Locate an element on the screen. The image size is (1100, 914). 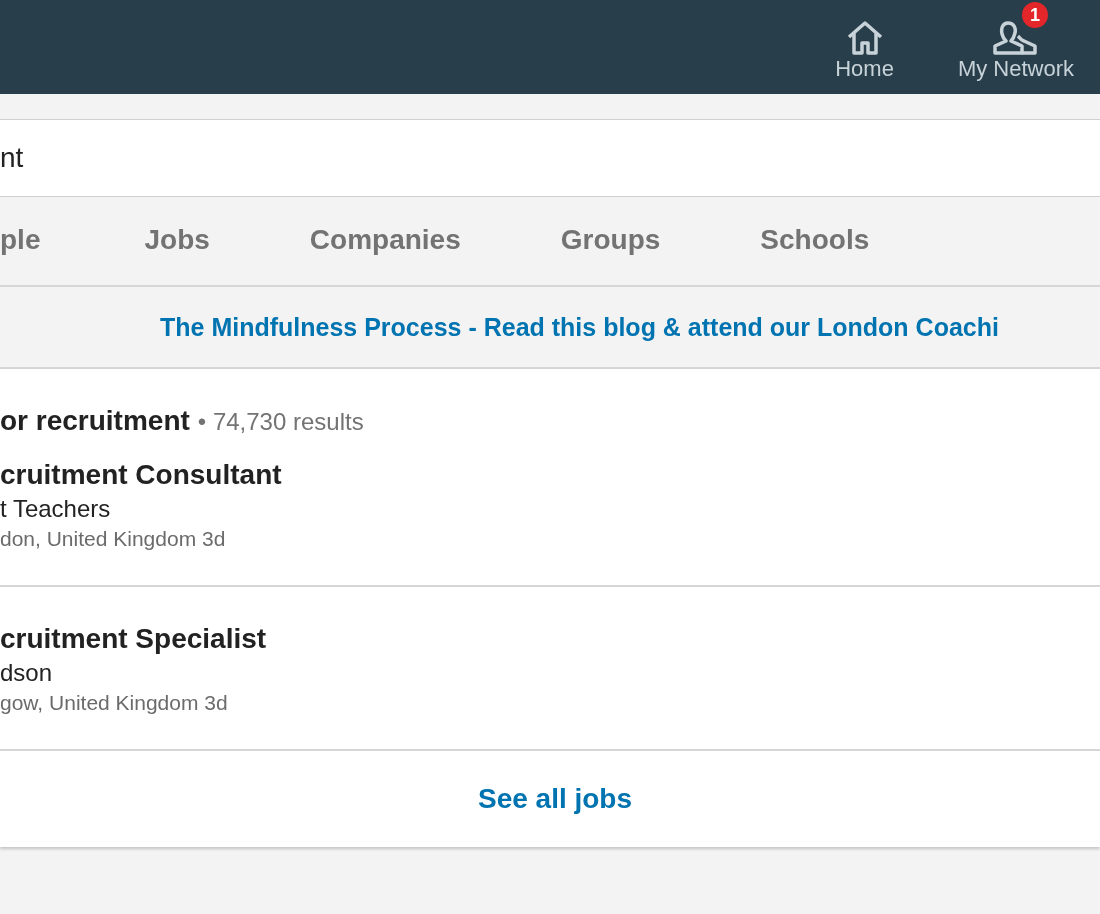
see-all-link: See all jobs is located at coordinates (555, 799).